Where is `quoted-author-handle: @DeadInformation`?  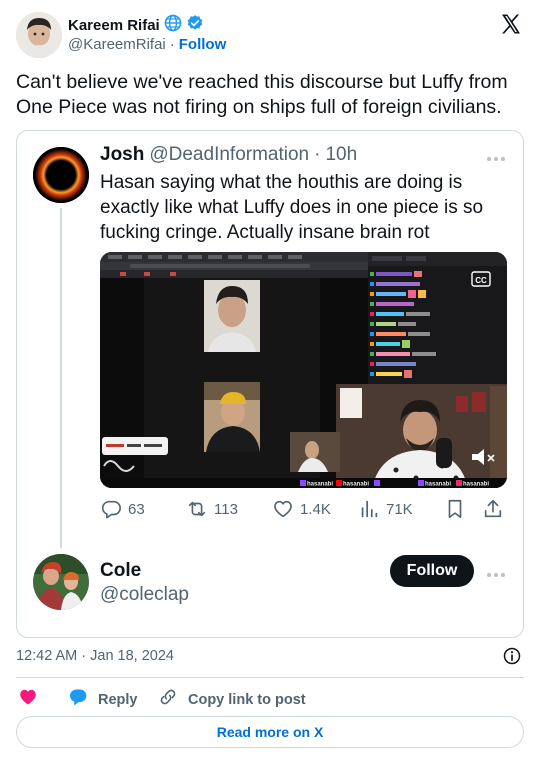
quoted-author-handle: @DeadInformation is located at coordinates (229, 155).